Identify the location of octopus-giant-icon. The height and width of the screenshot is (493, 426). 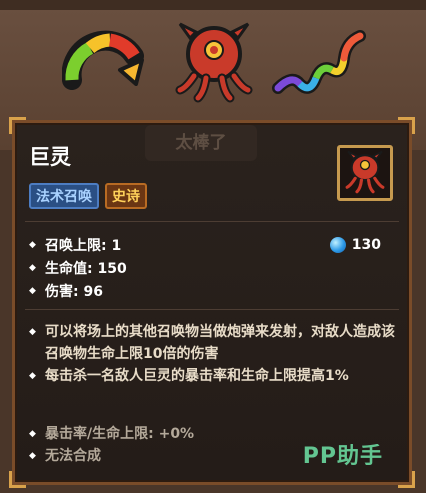
(214, 61).